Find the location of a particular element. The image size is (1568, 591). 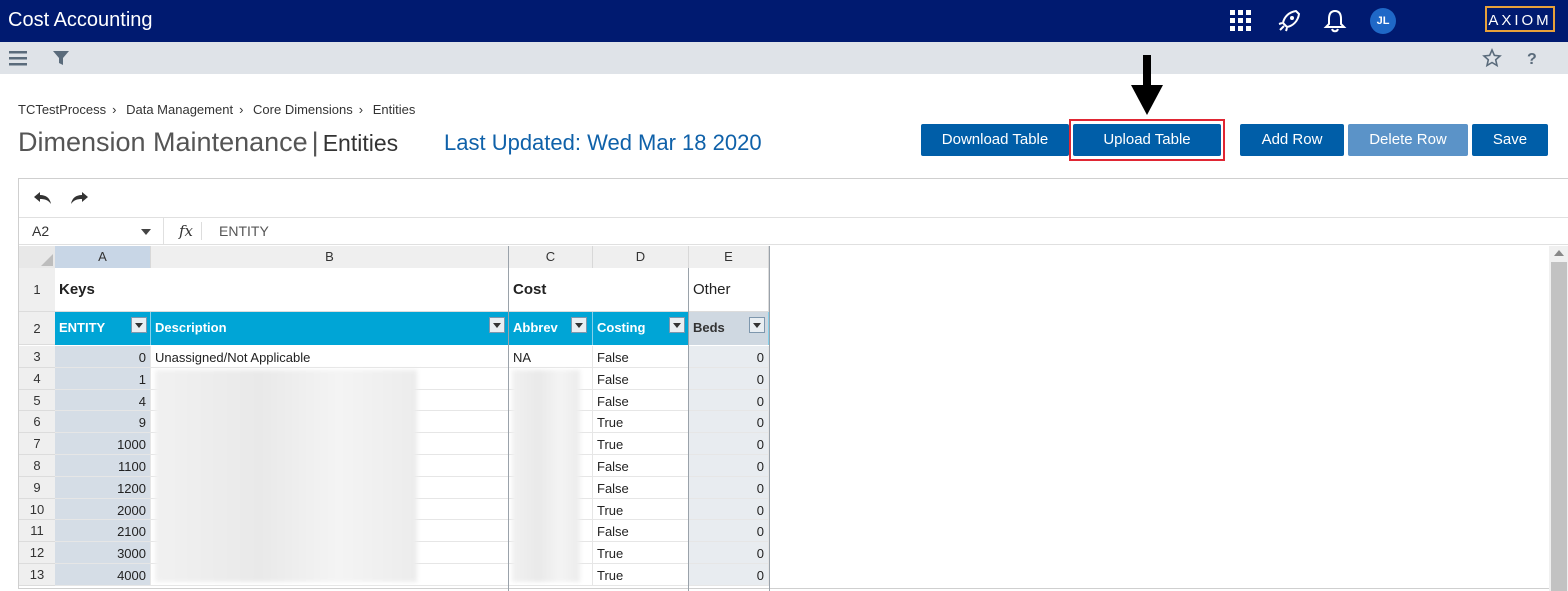

breadcrumb-item: Data Management is located at coordinates (179, 109).